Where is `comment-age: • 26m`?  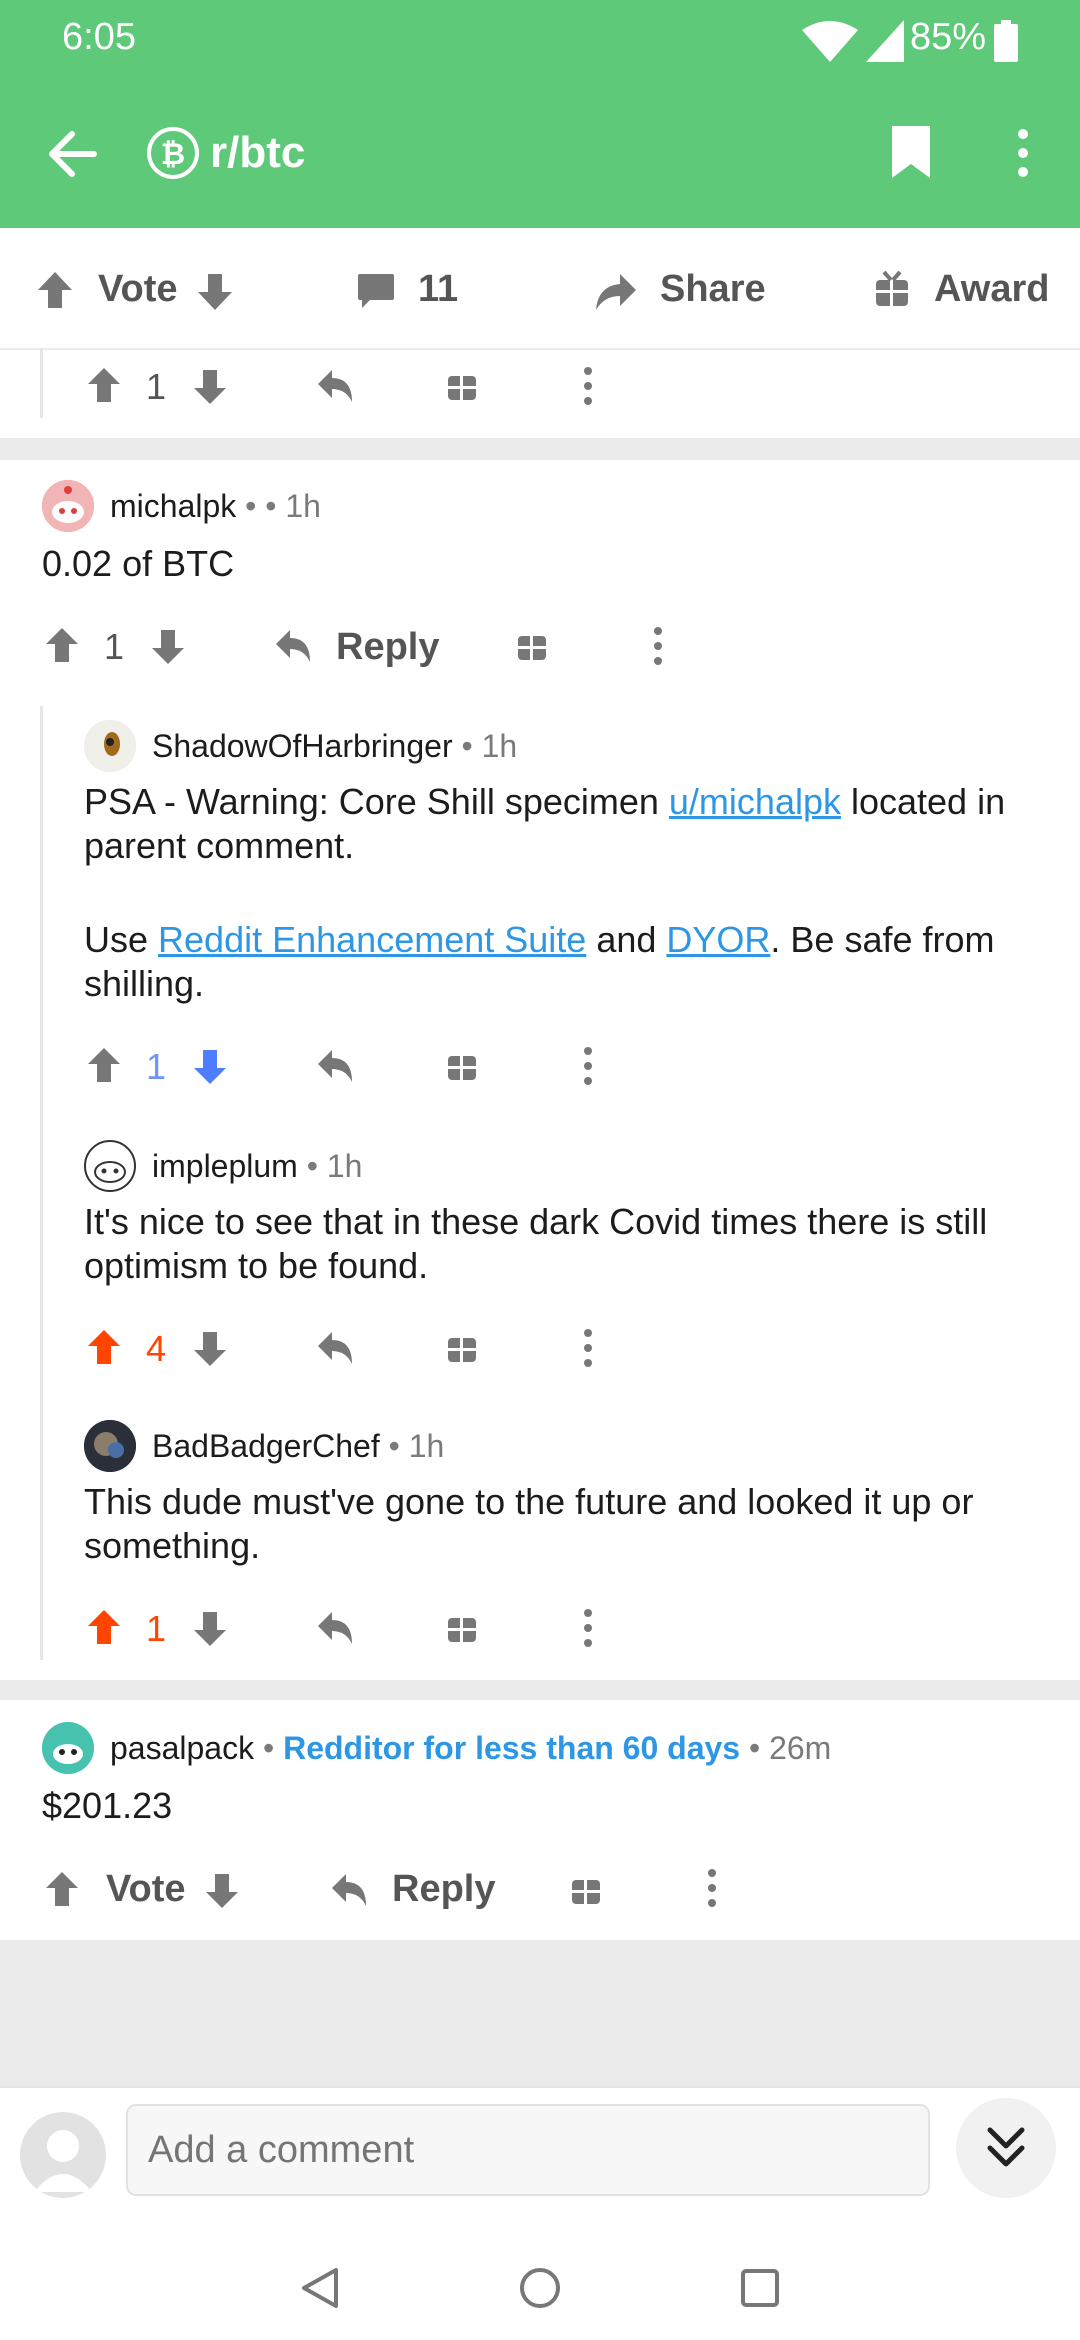
comment-age: • 26m is located at coordinates (790, 1748).